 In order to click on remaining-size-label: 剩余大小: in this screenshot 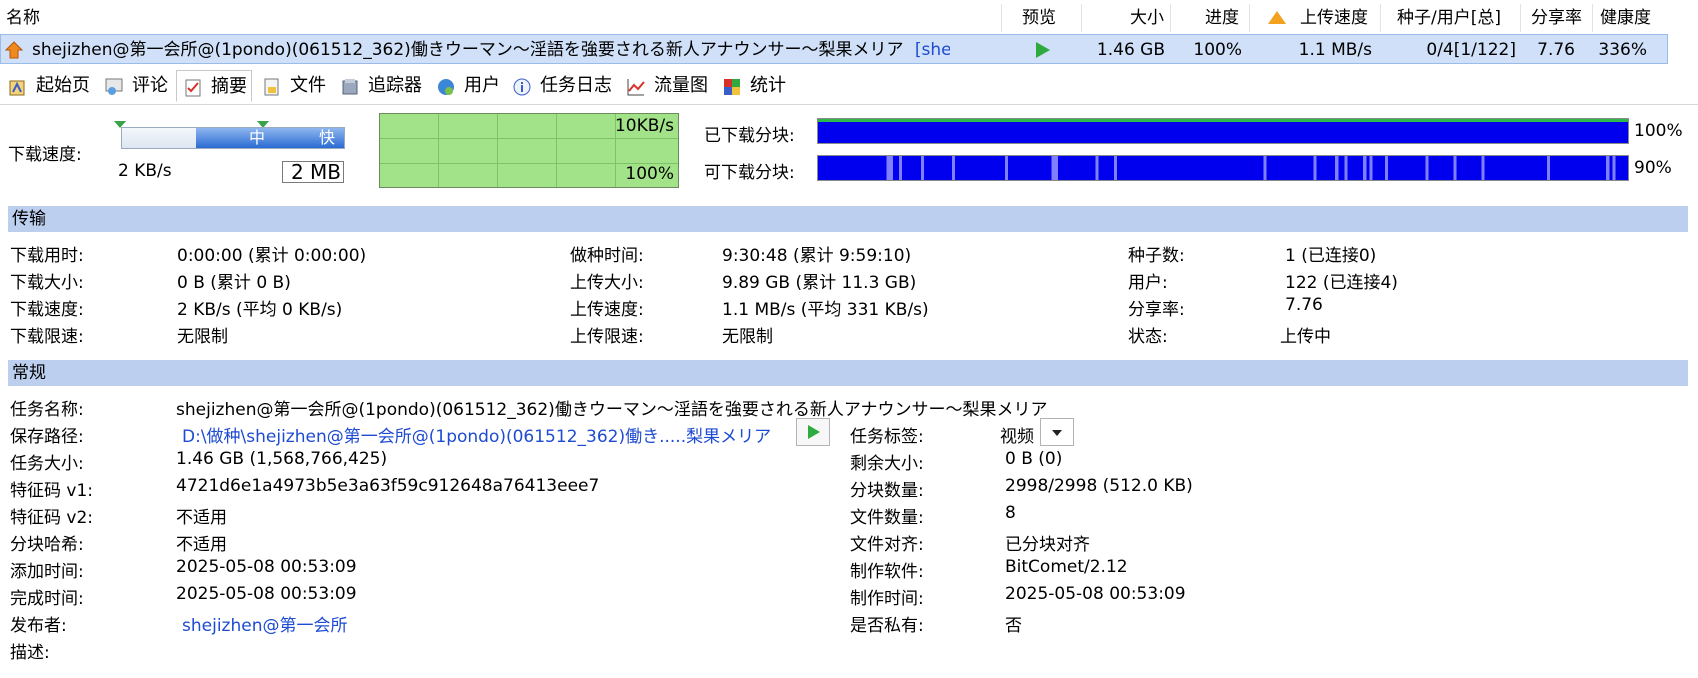, I will do `click(887, 464)`.